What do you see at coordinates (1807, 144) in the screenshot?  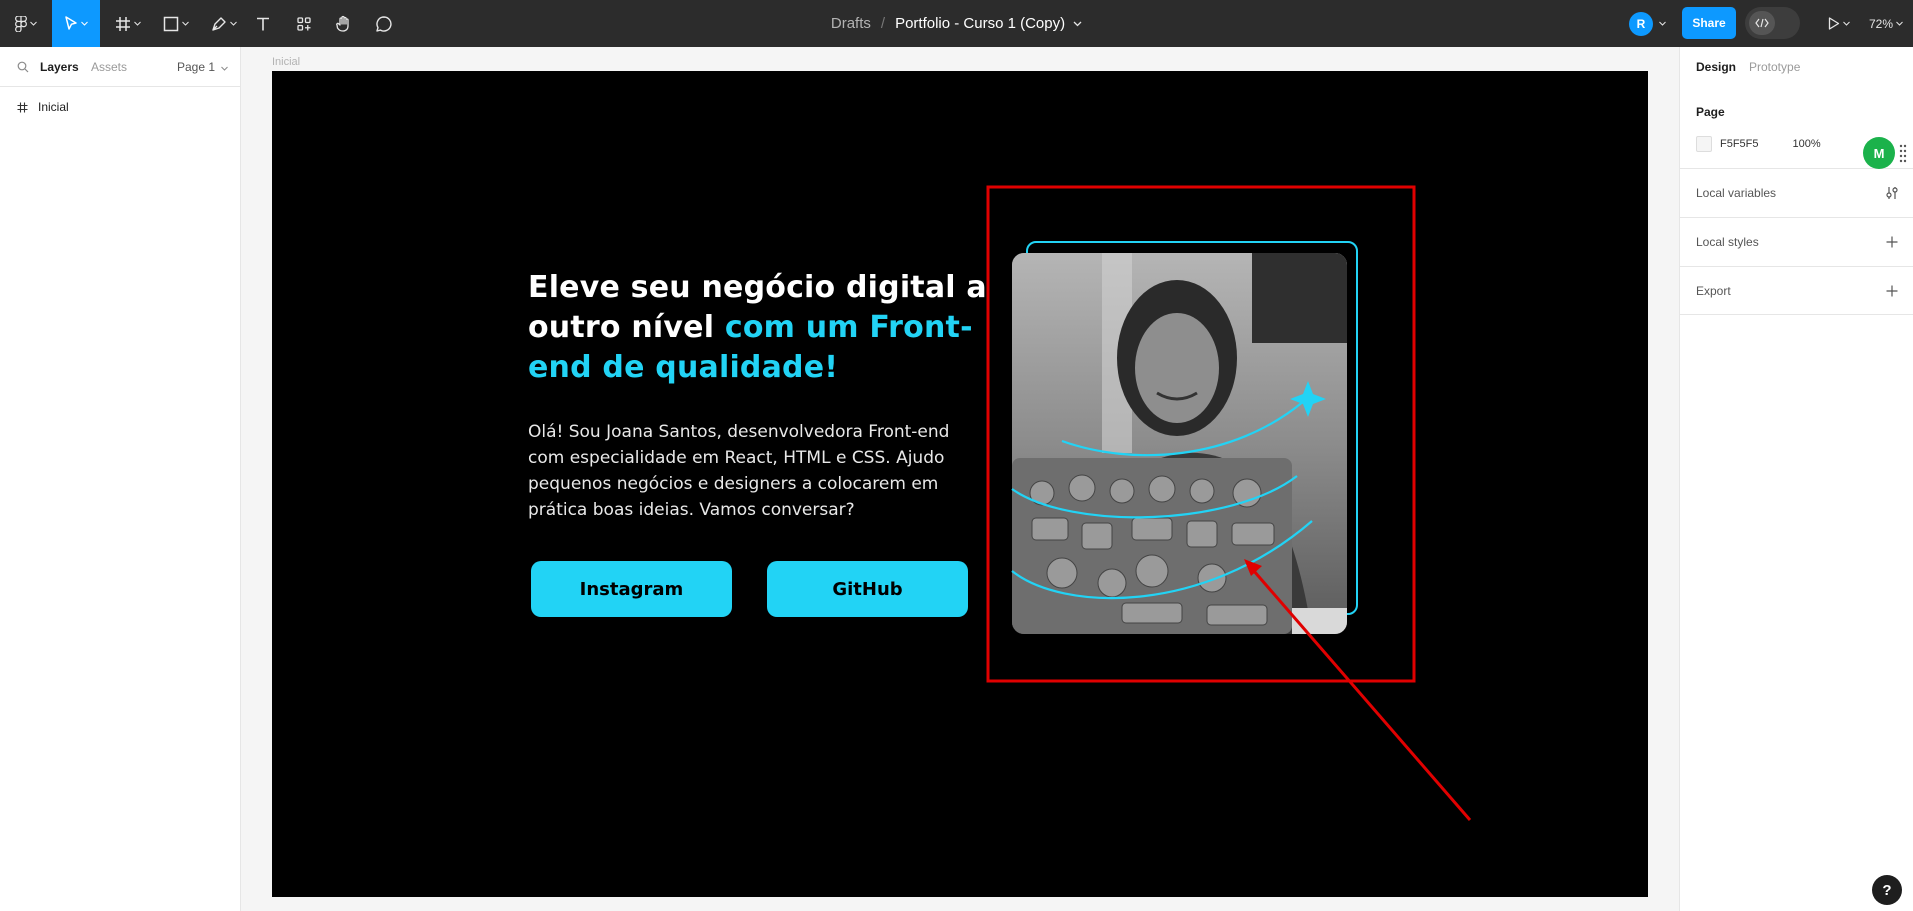 I see `page-opacity: 100%` at bounding box center [1807, 144].